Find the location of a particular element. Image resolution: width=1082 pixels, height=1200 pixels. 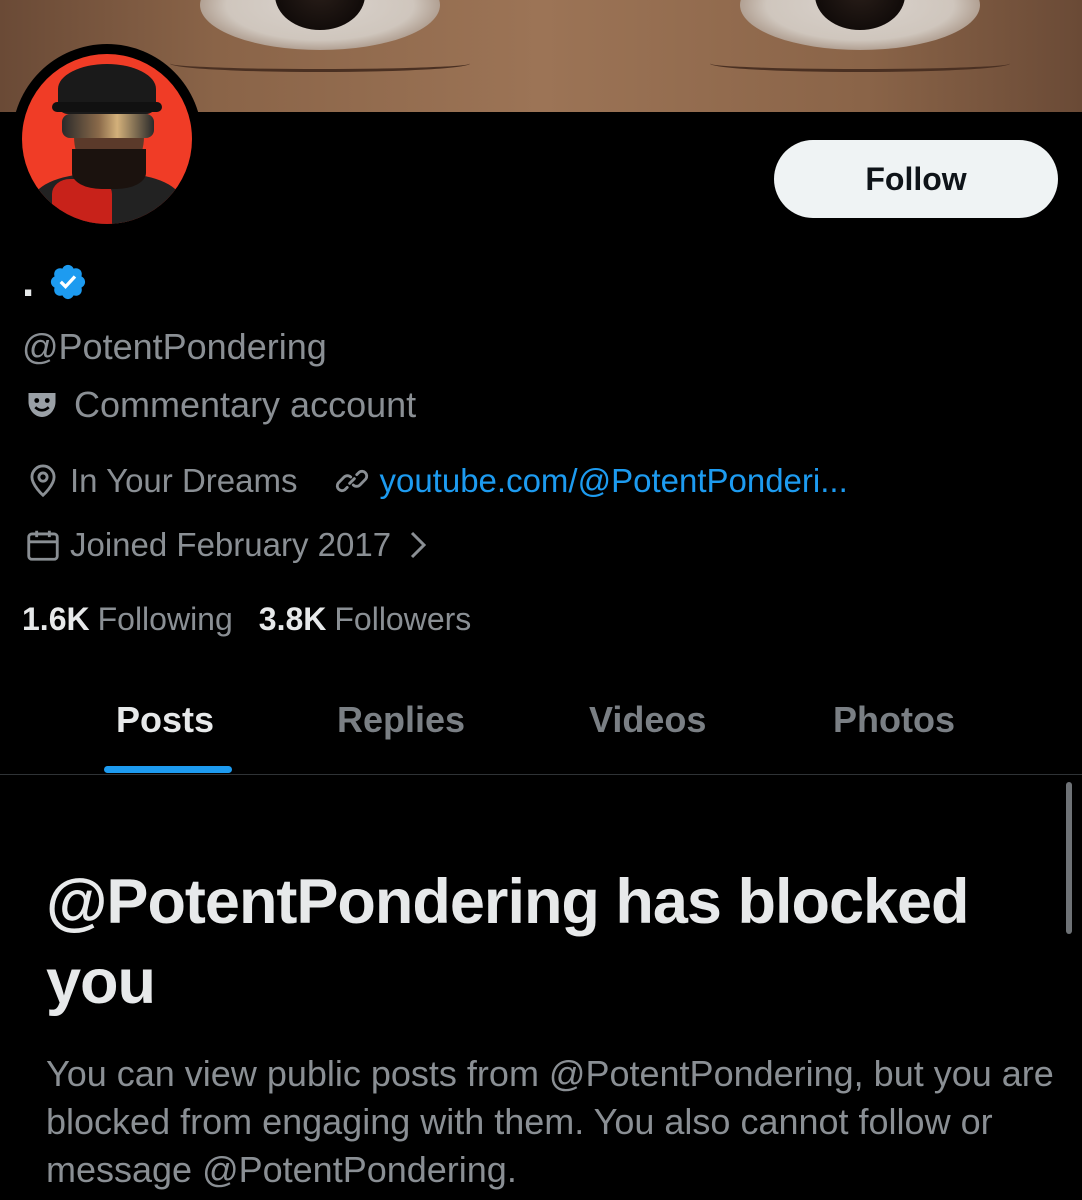

joined-row: Joined February 2017 is located at coordinates (227, 545).